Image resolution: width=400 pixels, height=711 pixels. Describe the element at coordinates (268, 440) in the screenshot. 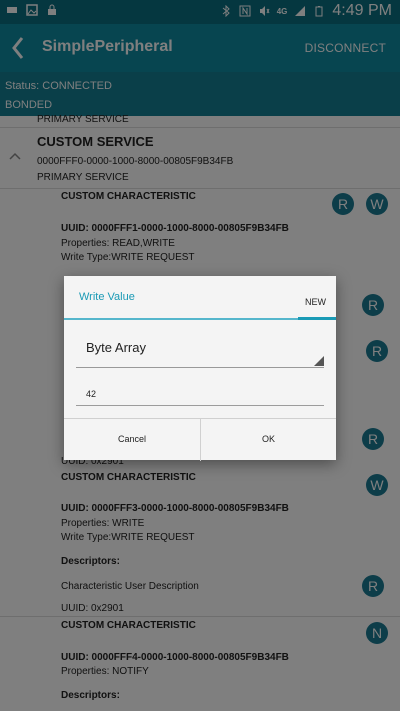

I see `ok-button: OK` at that location.